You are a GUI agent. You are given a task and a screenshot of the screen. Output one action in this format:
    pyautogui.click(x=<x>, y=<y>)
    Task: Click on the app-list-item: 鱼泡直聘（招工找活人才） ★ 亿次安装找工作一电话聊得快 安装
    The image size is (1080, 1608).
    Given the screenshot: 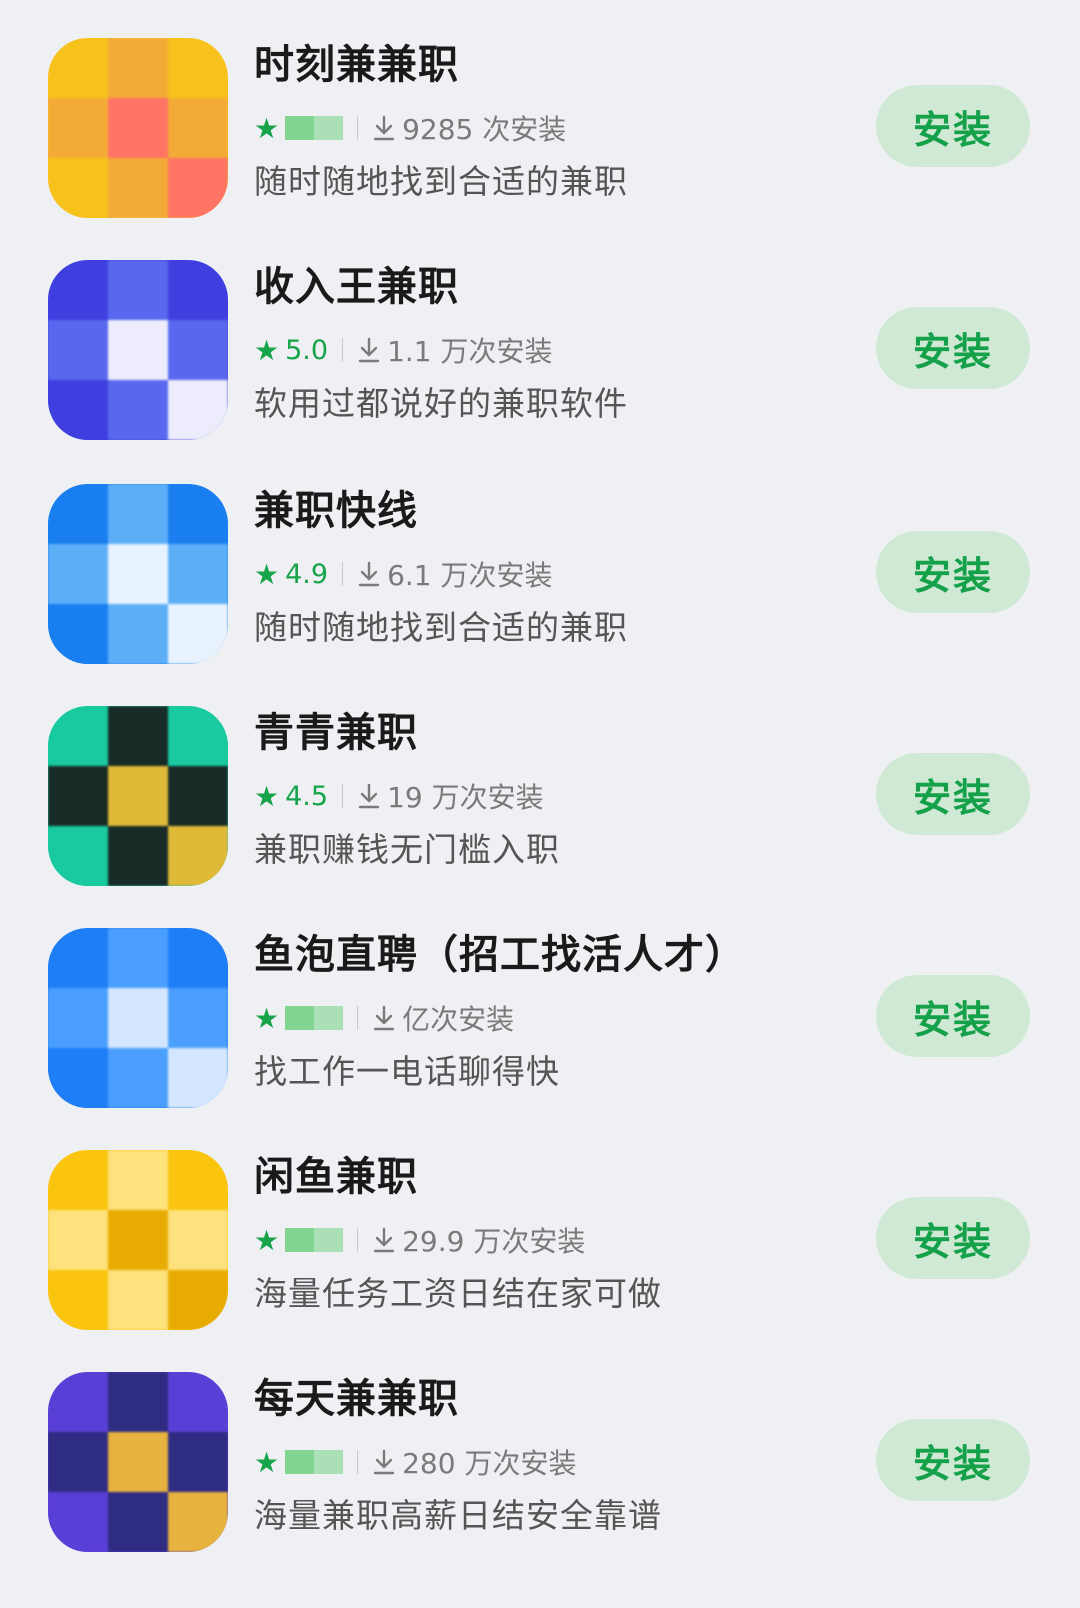 What is the action you would take?
    pyautogui.click(x=540, y=1028)
    